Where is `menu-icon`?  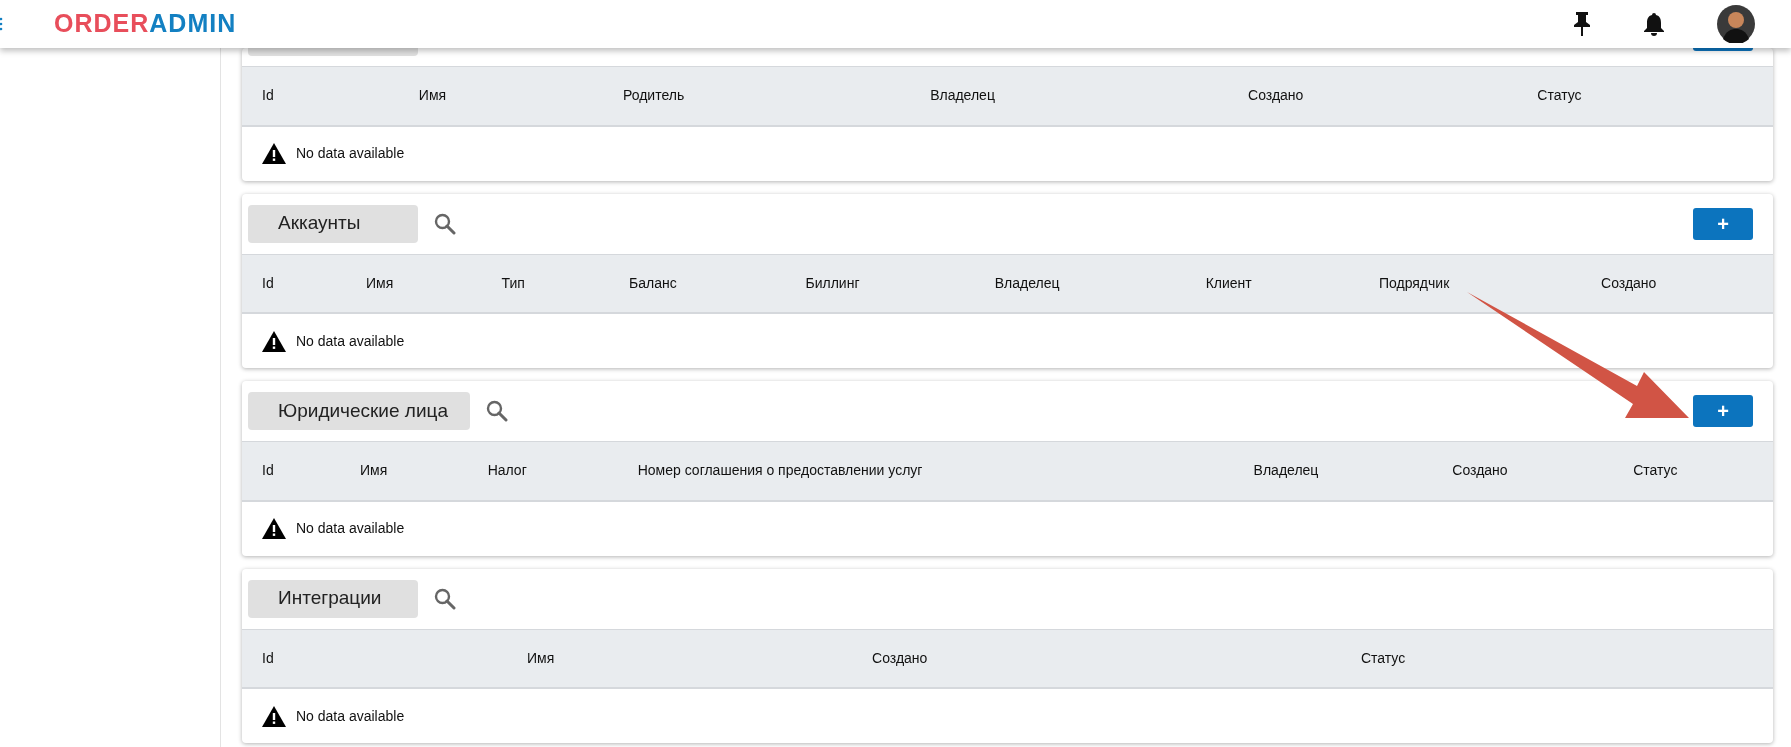
menu-icon is located at coordinates (2, 24).